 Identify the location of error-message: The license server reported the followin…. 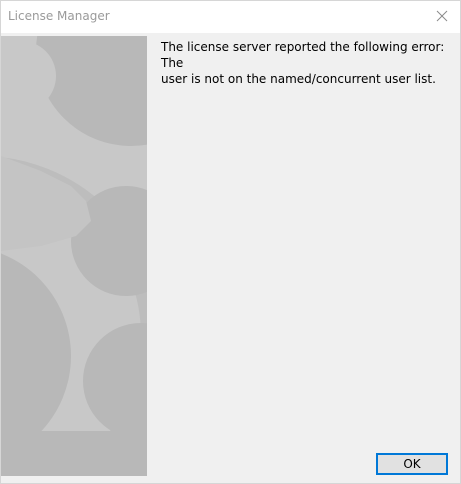
(303, 63).